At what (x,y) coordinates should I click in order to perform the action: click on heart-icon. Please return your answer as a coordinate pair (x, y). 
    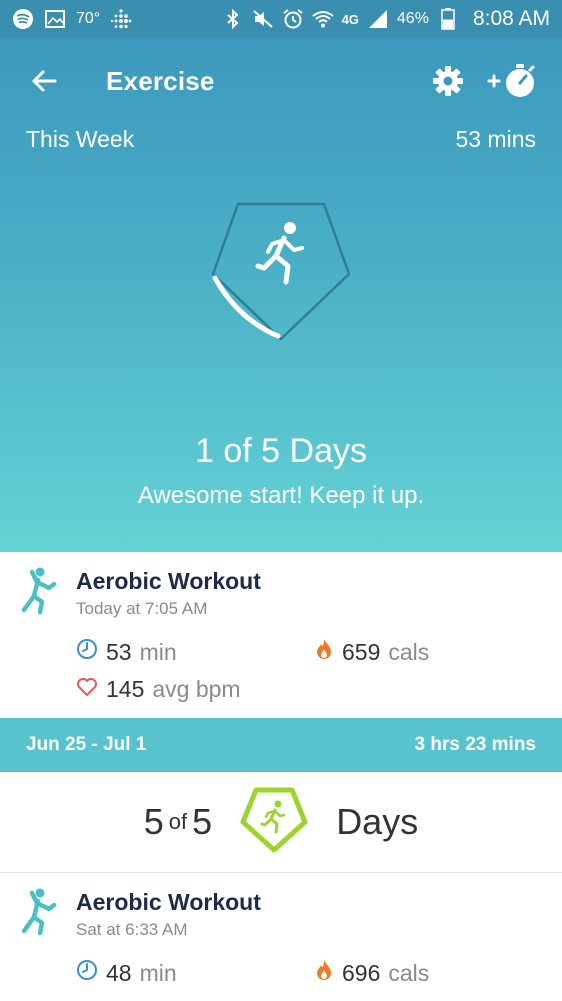
    Looking at the image, I should click on (87, 689).